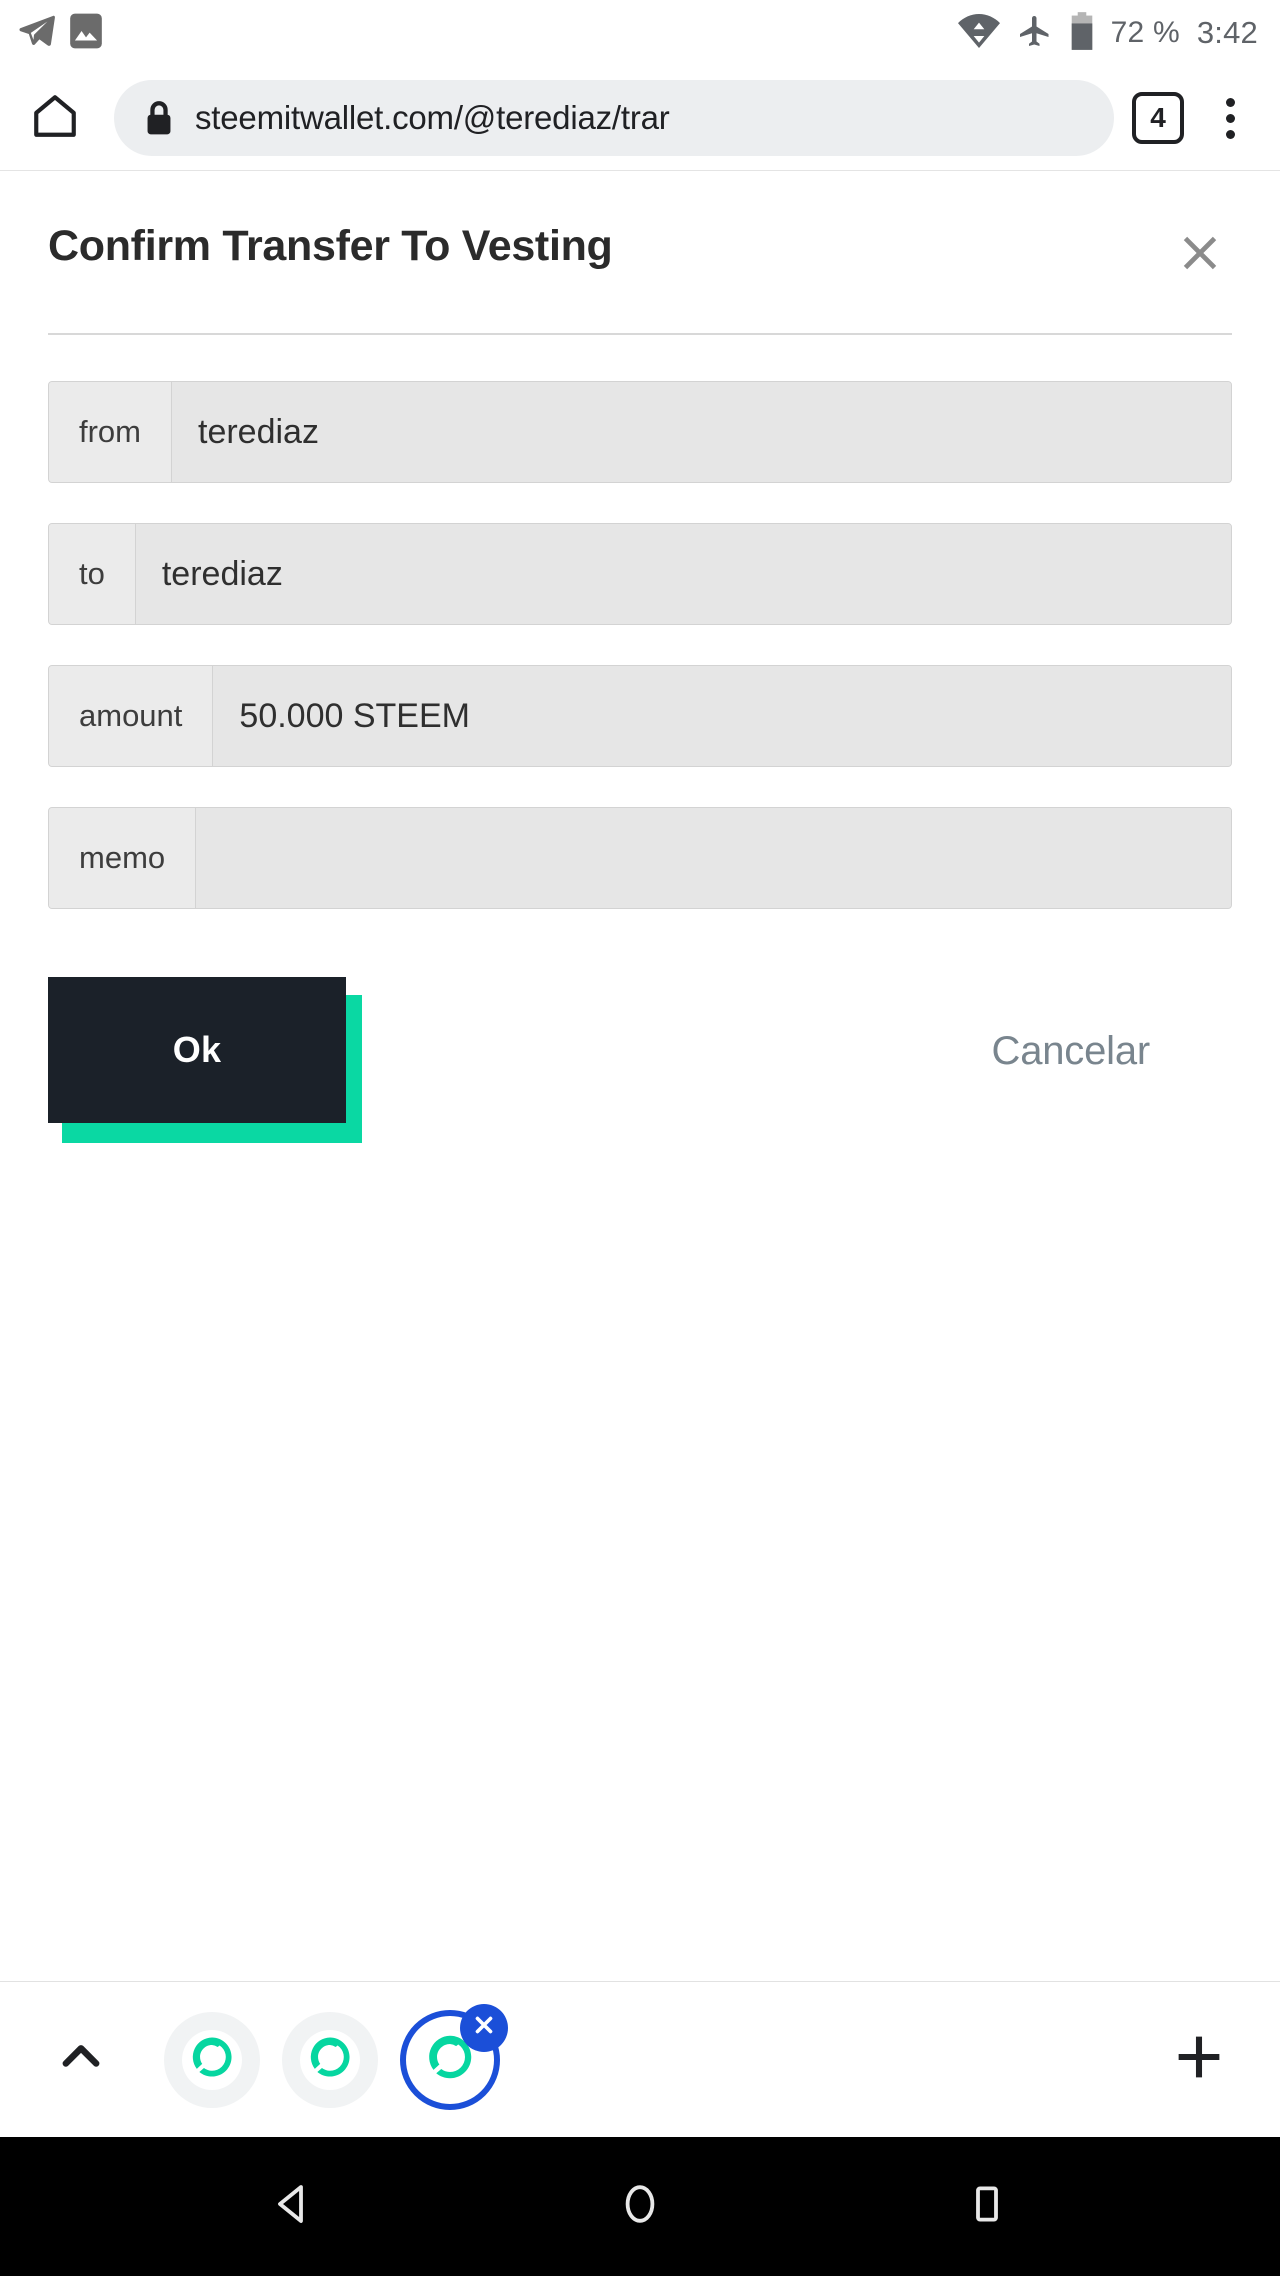  Describe the element at coordinates (159, 118) in the screenshot. I see `lock-icon` at that location.